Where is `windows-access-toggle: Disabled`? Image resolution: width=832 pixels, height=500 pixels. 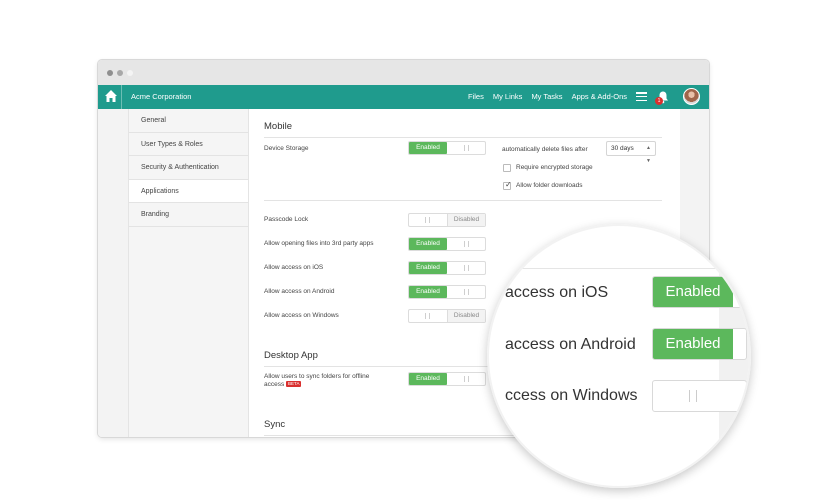
windows-access-toggle: Disabled is located at coordinates (447, 316).